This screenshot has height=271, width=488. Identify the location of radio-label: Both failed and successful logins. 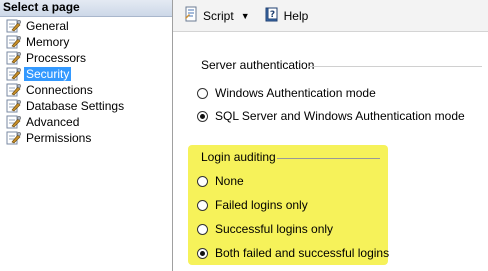
(302, 253).